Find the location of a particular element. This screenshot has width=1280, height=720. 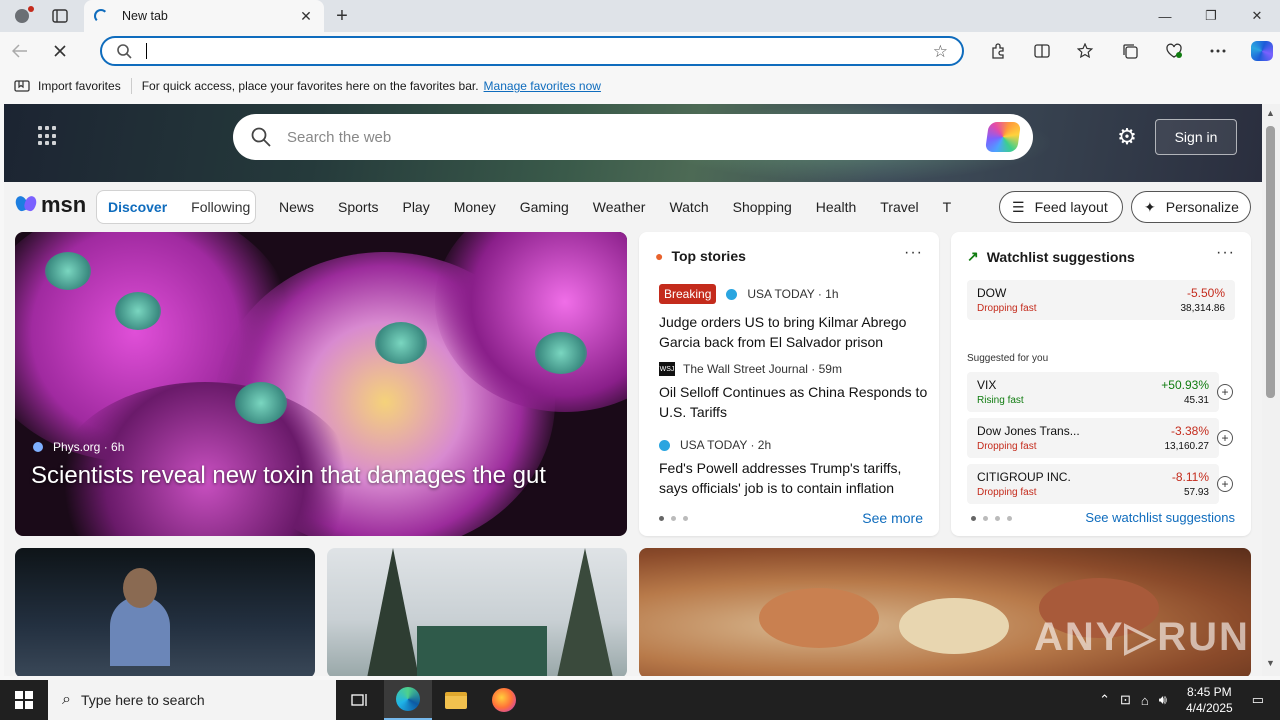

scroll-up-icon: ▲ is located at coordinates (1270, 113).